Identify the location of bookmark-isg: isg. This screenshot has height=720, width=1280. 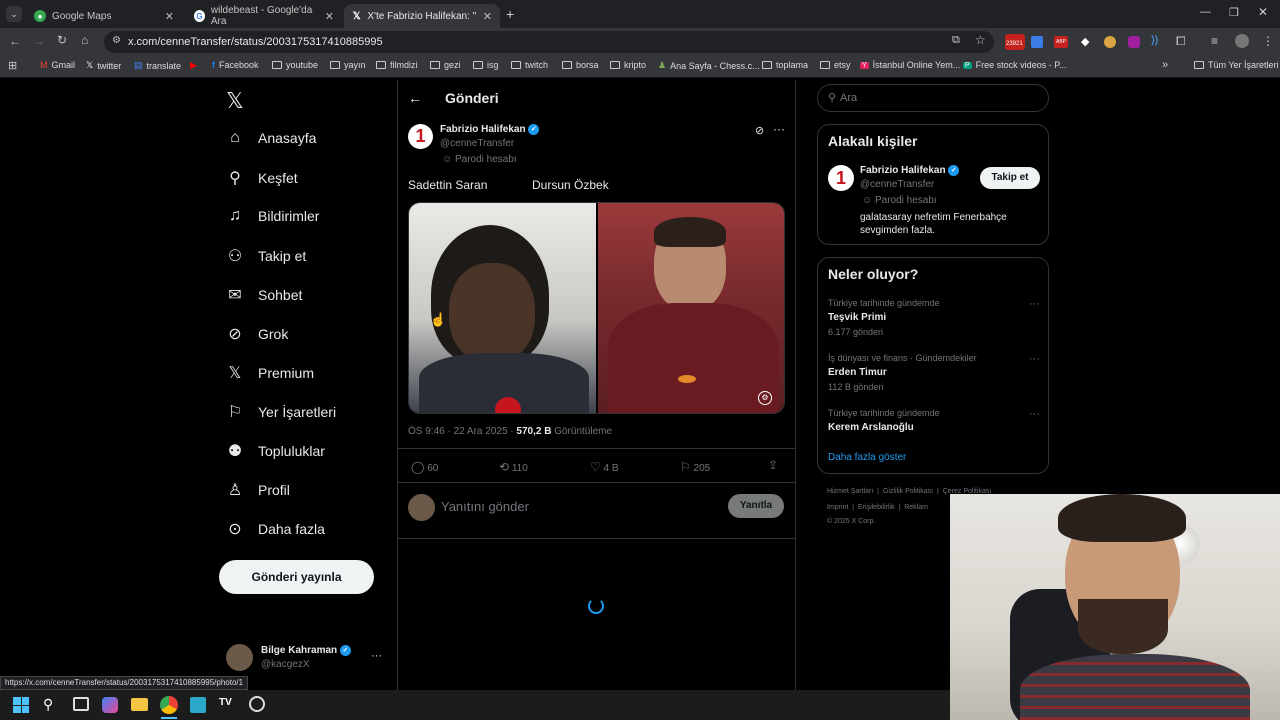
(486, 65).